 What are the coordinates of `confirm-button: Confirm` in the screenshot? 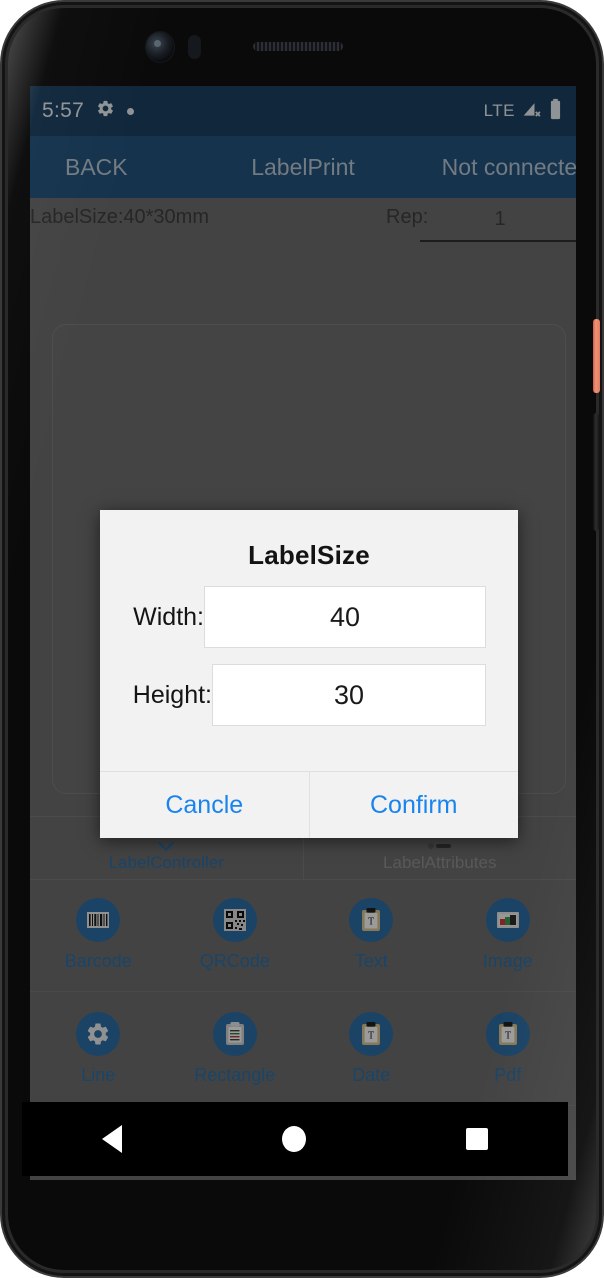 It's located at (413, 805).